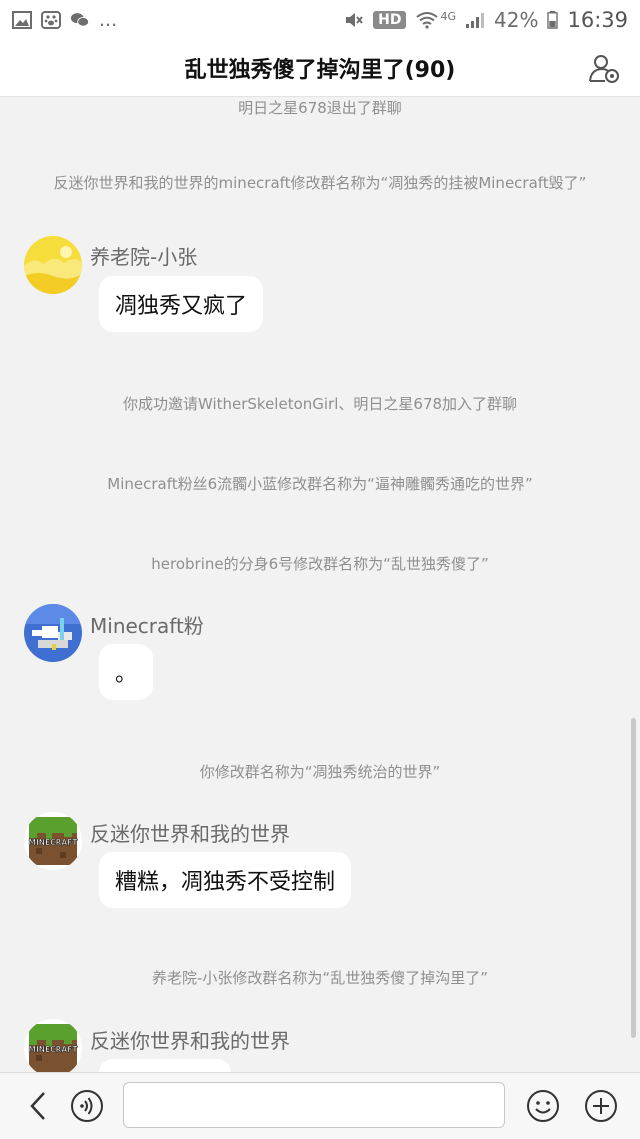 This screenshot has width=640, height=1139. Describe the element at coordinates (486, 20) in the screenshot. I see `status-right: HD 4G 42% 16:39` at that location.